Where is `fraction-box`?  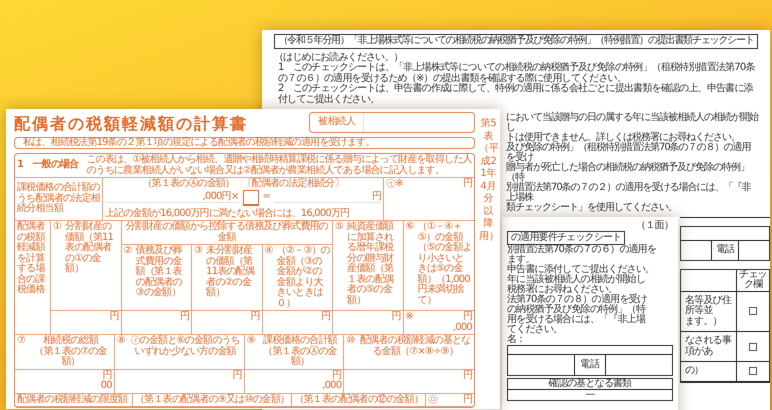
fraction-box is located at coordinates (250, 198).